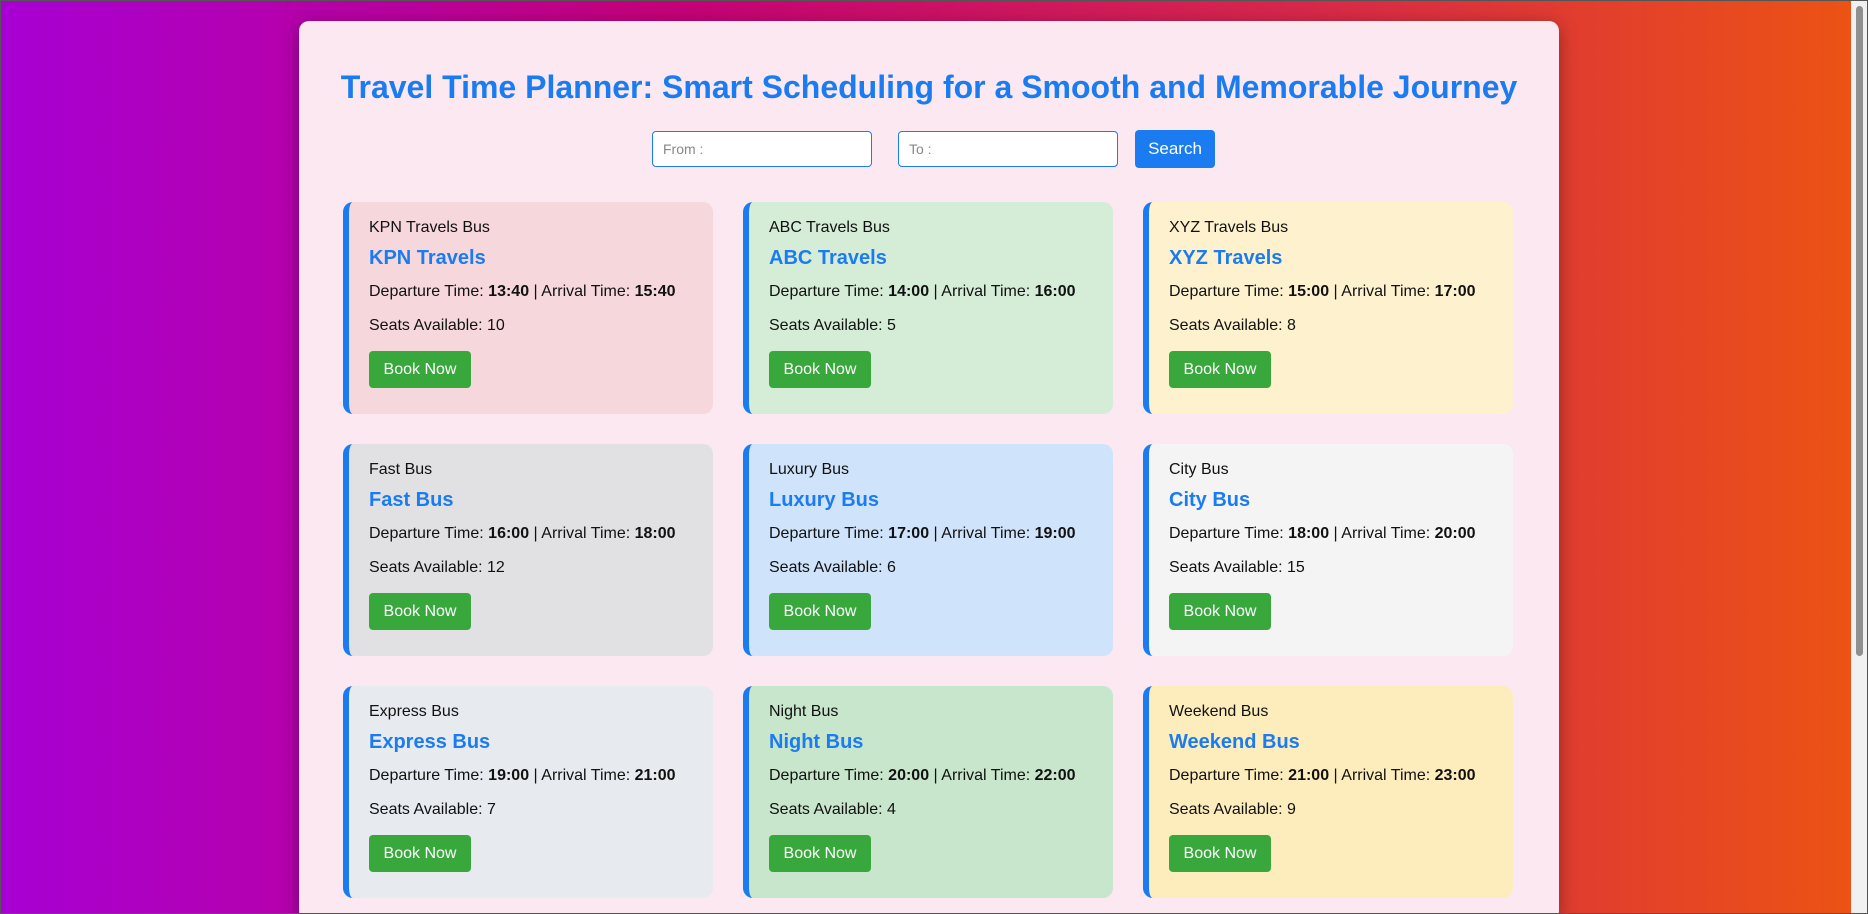 Image resolution: width=1868 pixels, height=914 pixels. What do you see at coordinates (1331, 810) in the screenshot?
I see `seats-available: Seats Available: 9` at bounding box center [1331, 810].